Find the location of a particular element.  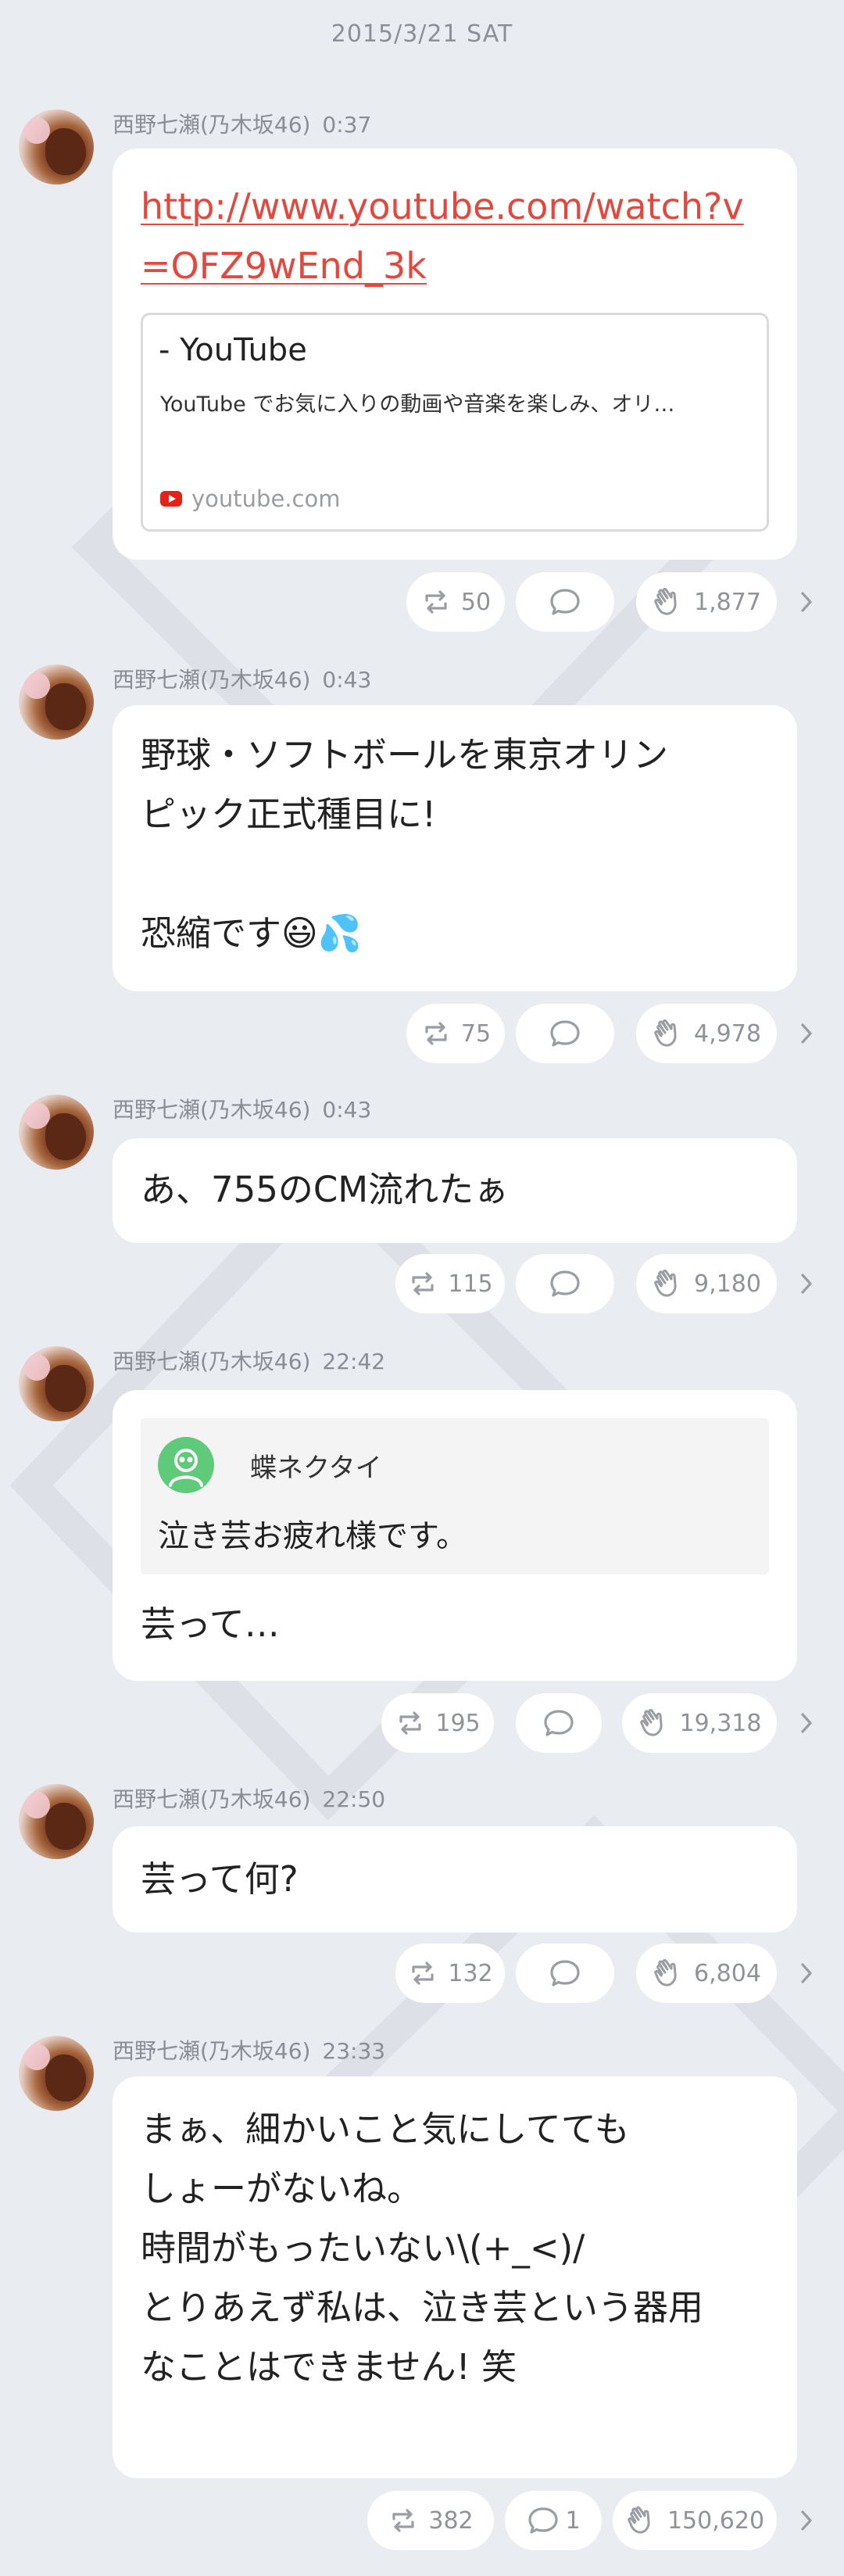

post-time: 0:43 is located at coordinates (347, 680).